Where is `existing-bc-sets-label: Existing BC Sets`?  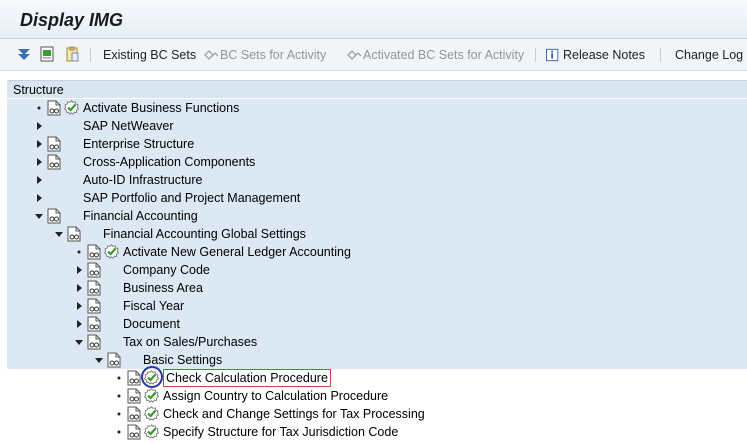 existing-bc-sets-label: Existing BC Sets is located at coordinates (150, 55).